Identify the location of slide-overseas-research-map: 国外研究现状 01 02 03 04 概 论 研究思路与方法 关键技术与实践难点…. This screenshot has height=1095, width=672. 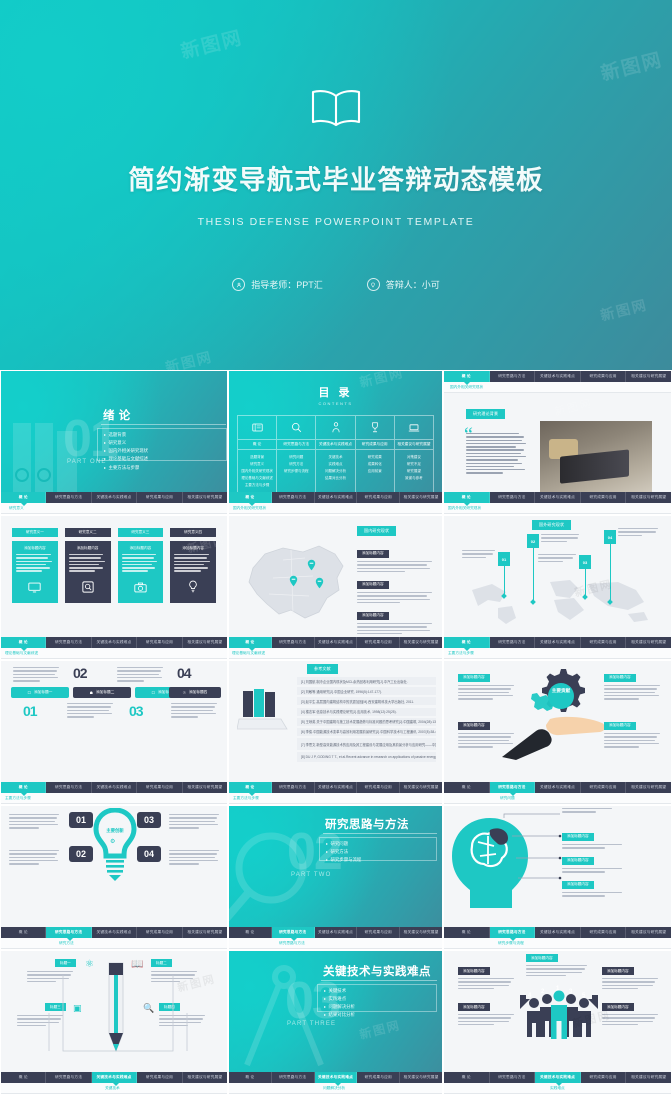
(557, 587).